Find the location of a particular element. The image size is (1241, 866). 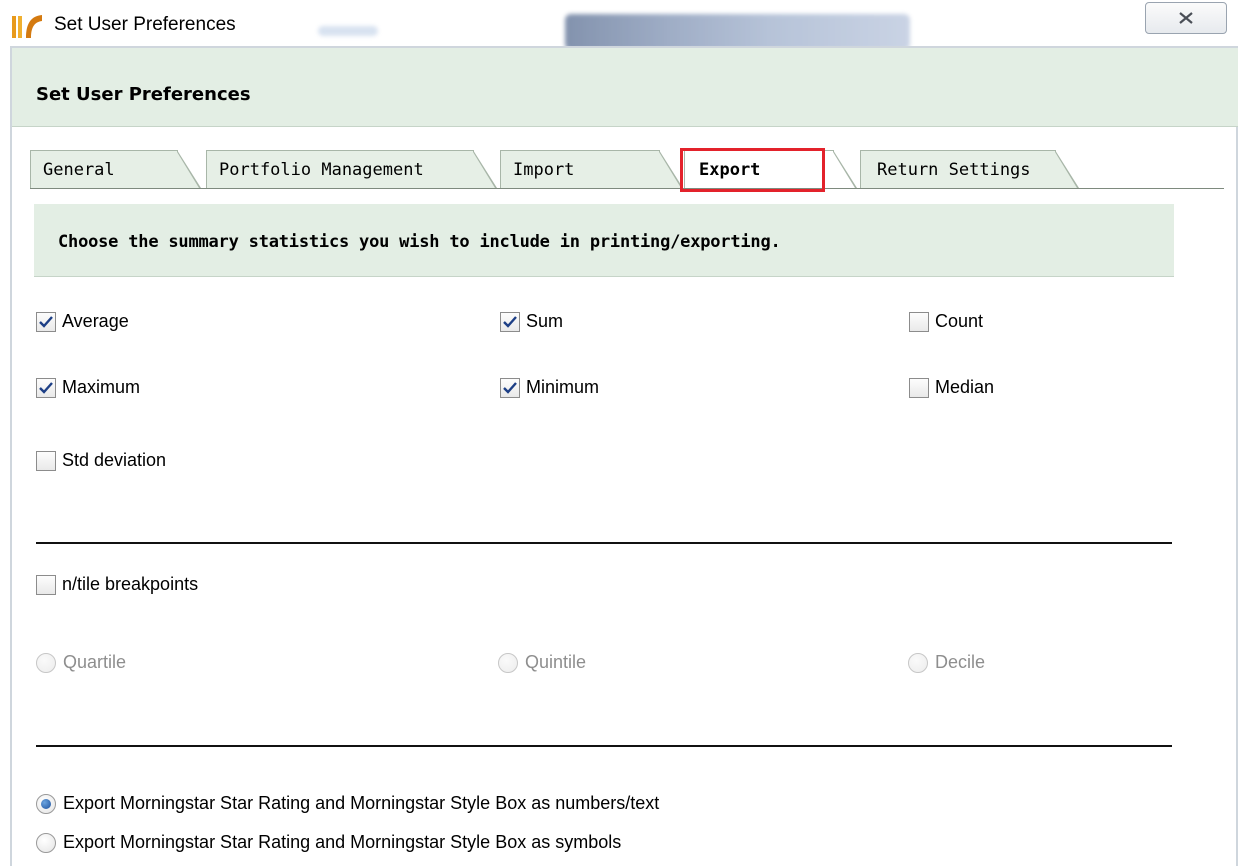

radio-label: Quartile is located at coordinates (95, 662).